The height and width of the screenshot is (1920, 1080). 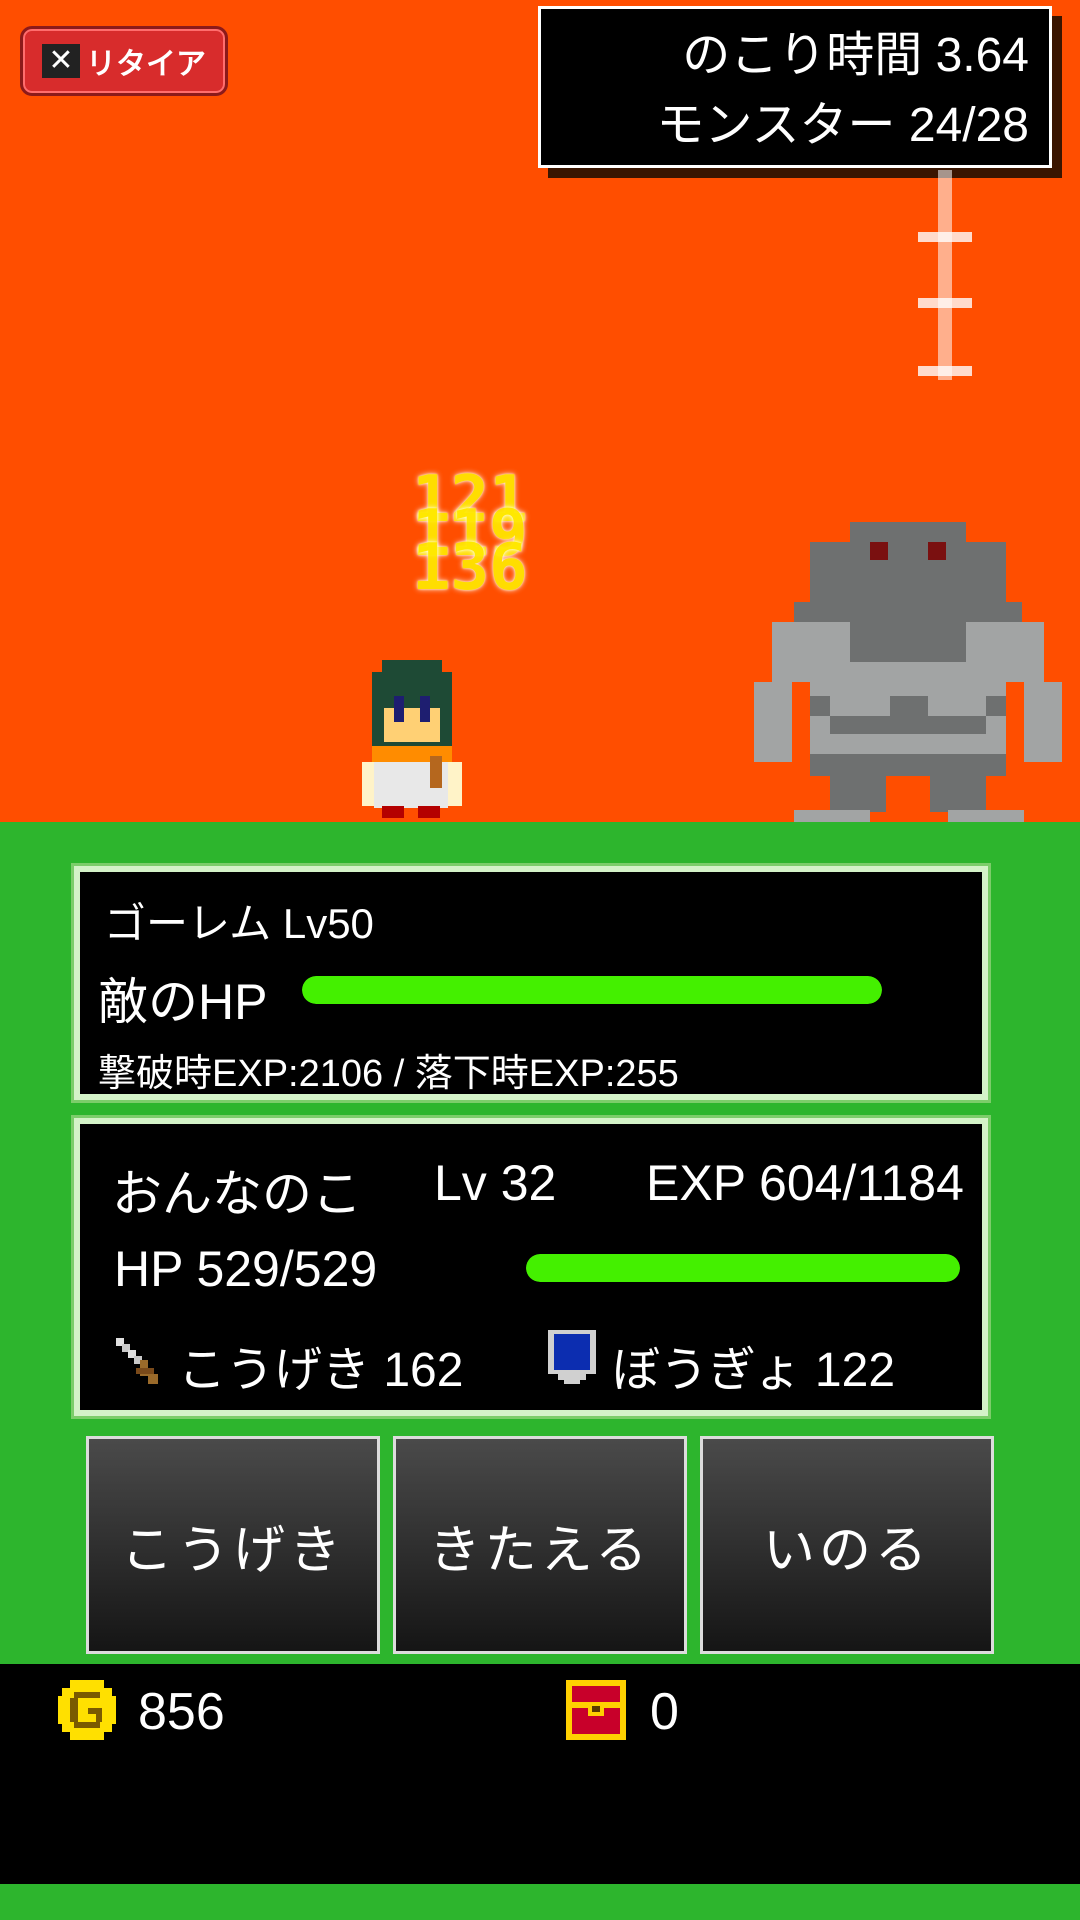 What do you see at coordinates (388, 1074) in the screenshot?
I see `enemy-exp-info: 撃破時EXP:2106 / 落下時EXP:255` at bounding box center [388, 1074].